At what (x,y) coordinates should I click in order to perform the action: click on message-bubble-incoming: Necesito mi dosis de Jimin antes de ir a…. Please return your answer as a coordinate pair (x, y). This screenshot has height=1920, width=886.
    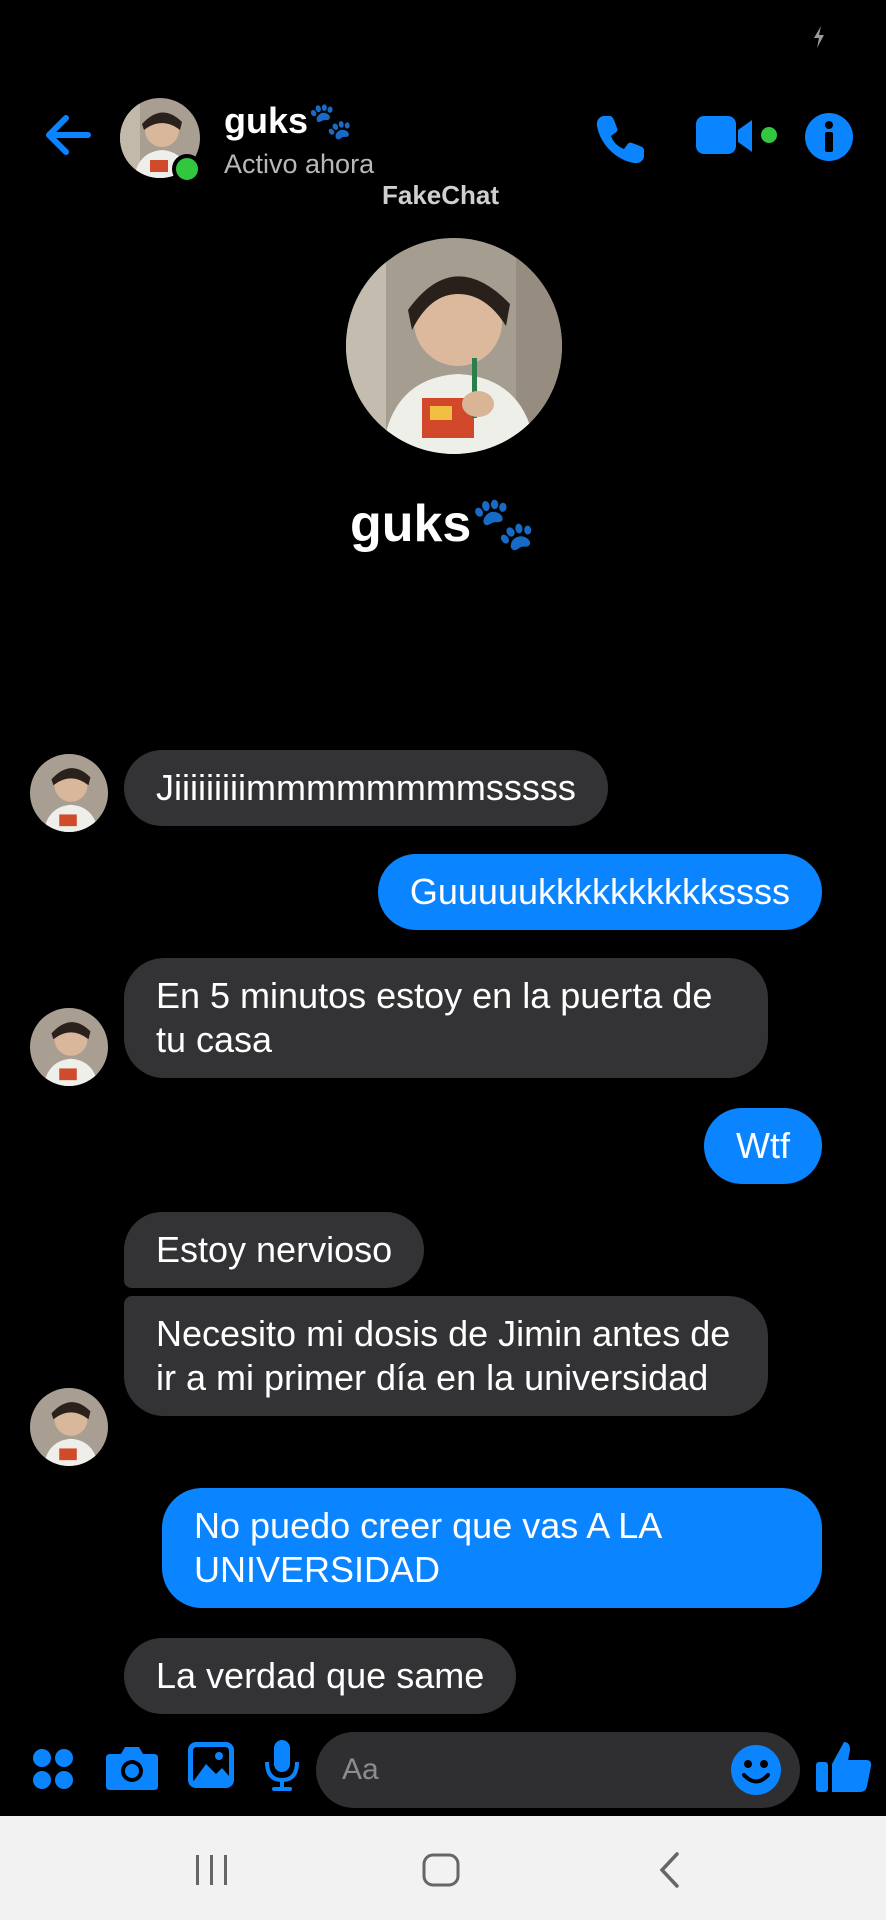
    Looking at the image, I should click on (446, 1356).